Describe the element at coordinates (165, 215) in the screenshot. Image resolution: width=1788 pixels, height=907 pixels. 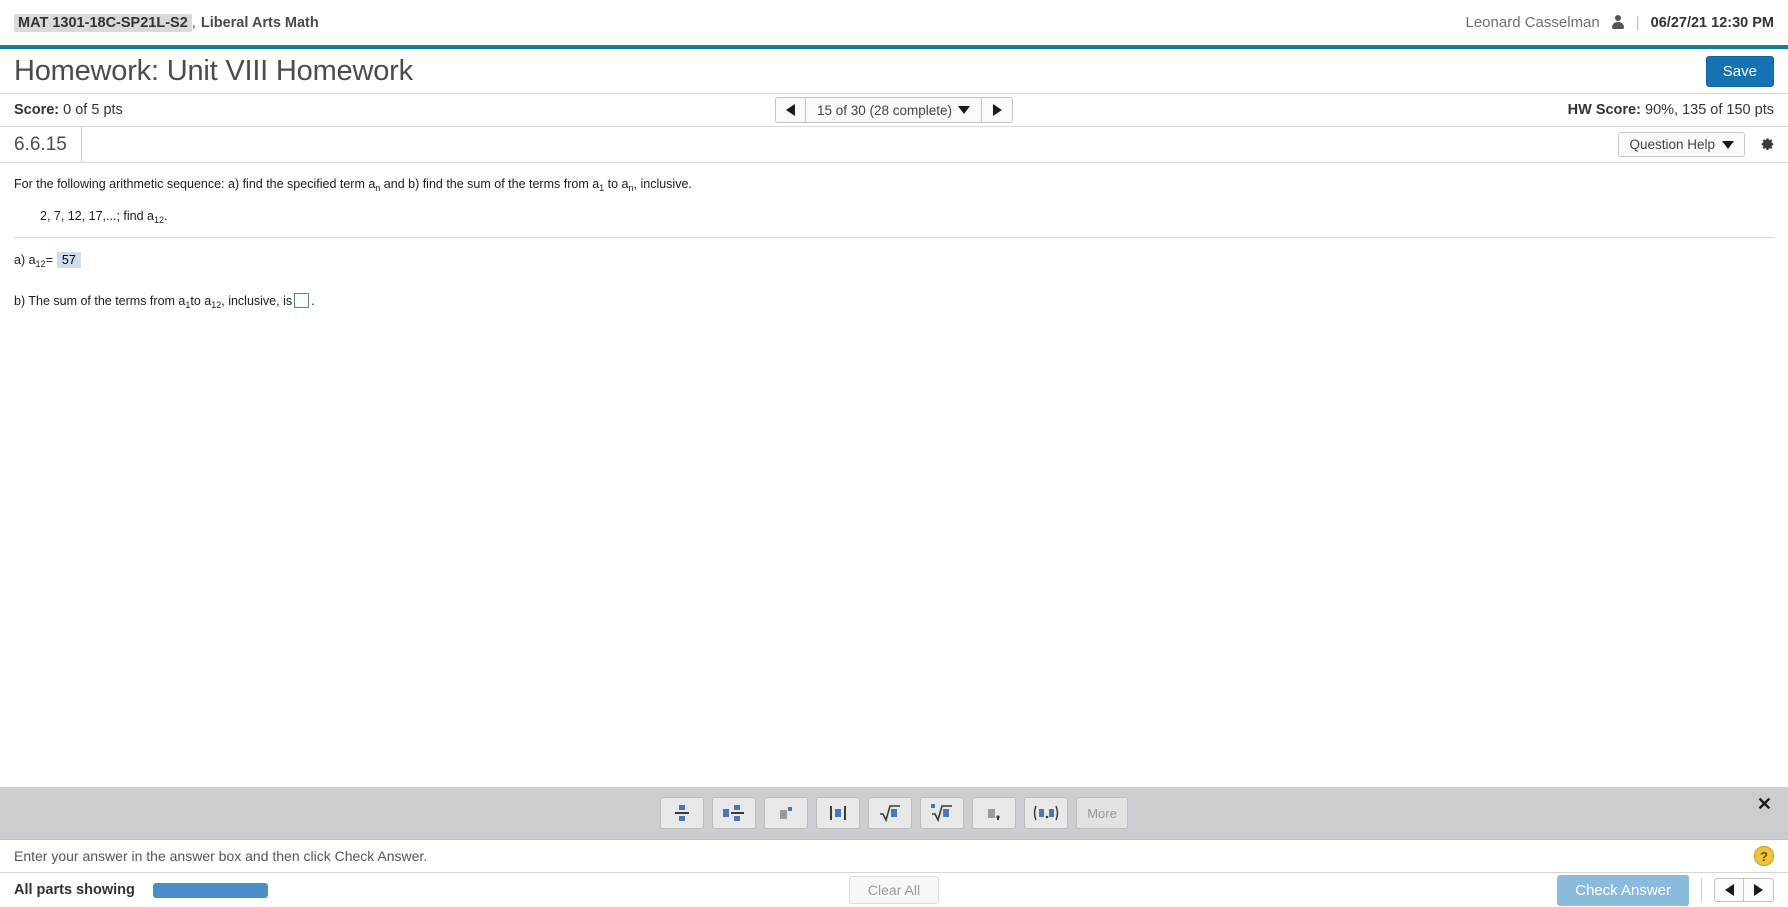
I see `sequence-period: .` at that location.